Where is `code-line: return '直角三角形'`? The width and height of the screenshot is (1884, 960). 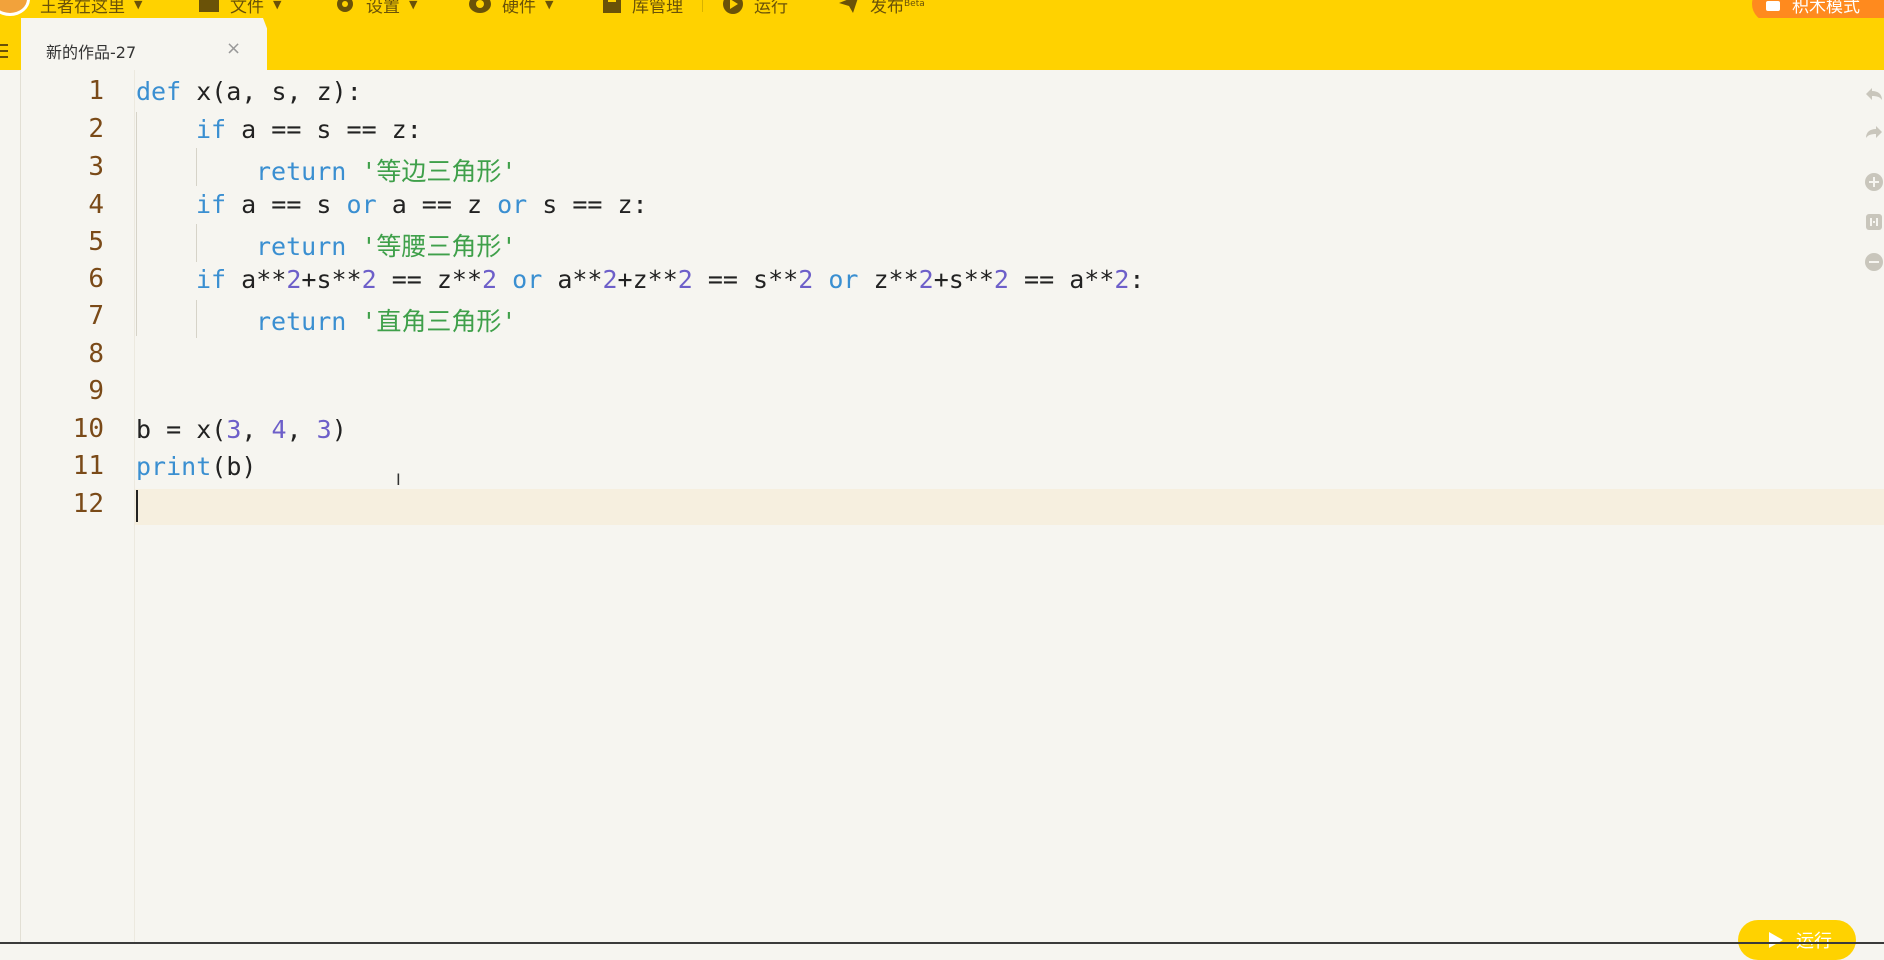
code-line: return '直角三角形' is located at coordinates (386, 320).